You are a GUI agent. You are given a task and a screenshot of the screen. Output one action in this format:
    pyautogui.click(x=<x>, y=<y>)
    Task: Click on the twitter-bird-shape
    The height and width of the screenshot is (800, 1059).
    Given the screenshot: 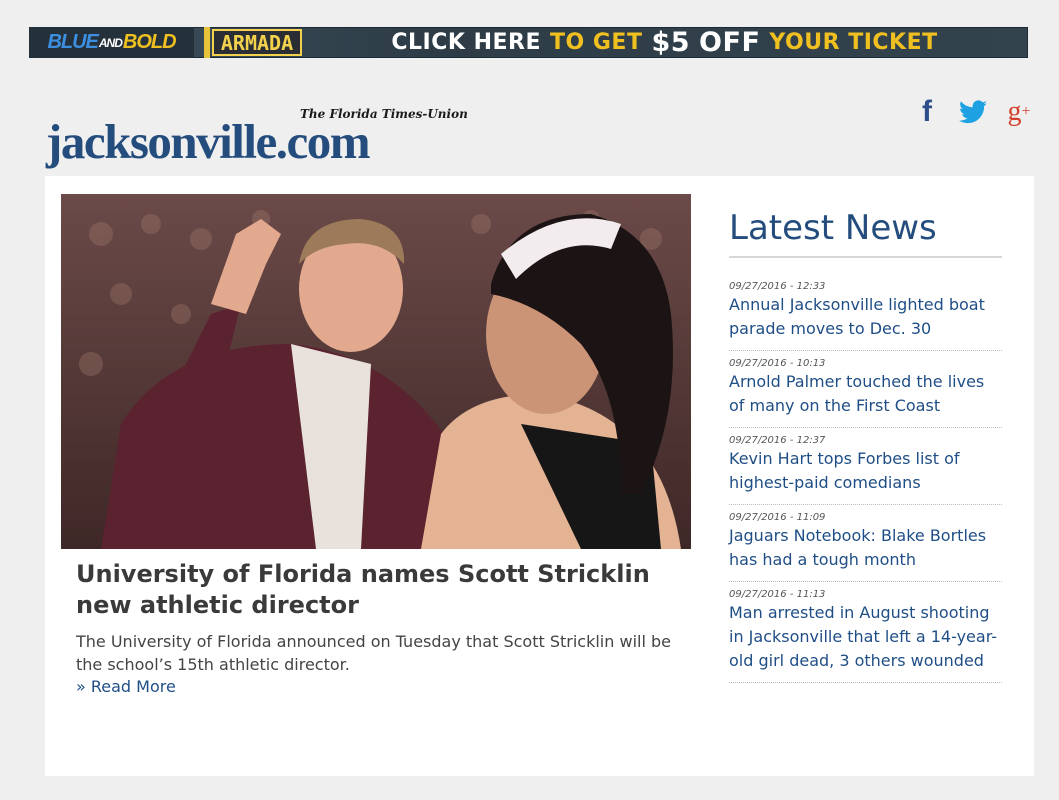 What is the action you would take?
    pyautogui.click(x=973, y=112)
    